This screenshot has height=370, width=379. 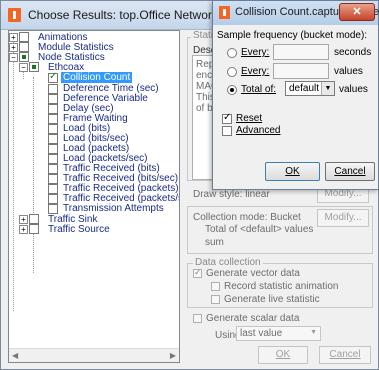 I want to click on generate-scalar-label: Generate scalar data, so click(x=253, y=318).